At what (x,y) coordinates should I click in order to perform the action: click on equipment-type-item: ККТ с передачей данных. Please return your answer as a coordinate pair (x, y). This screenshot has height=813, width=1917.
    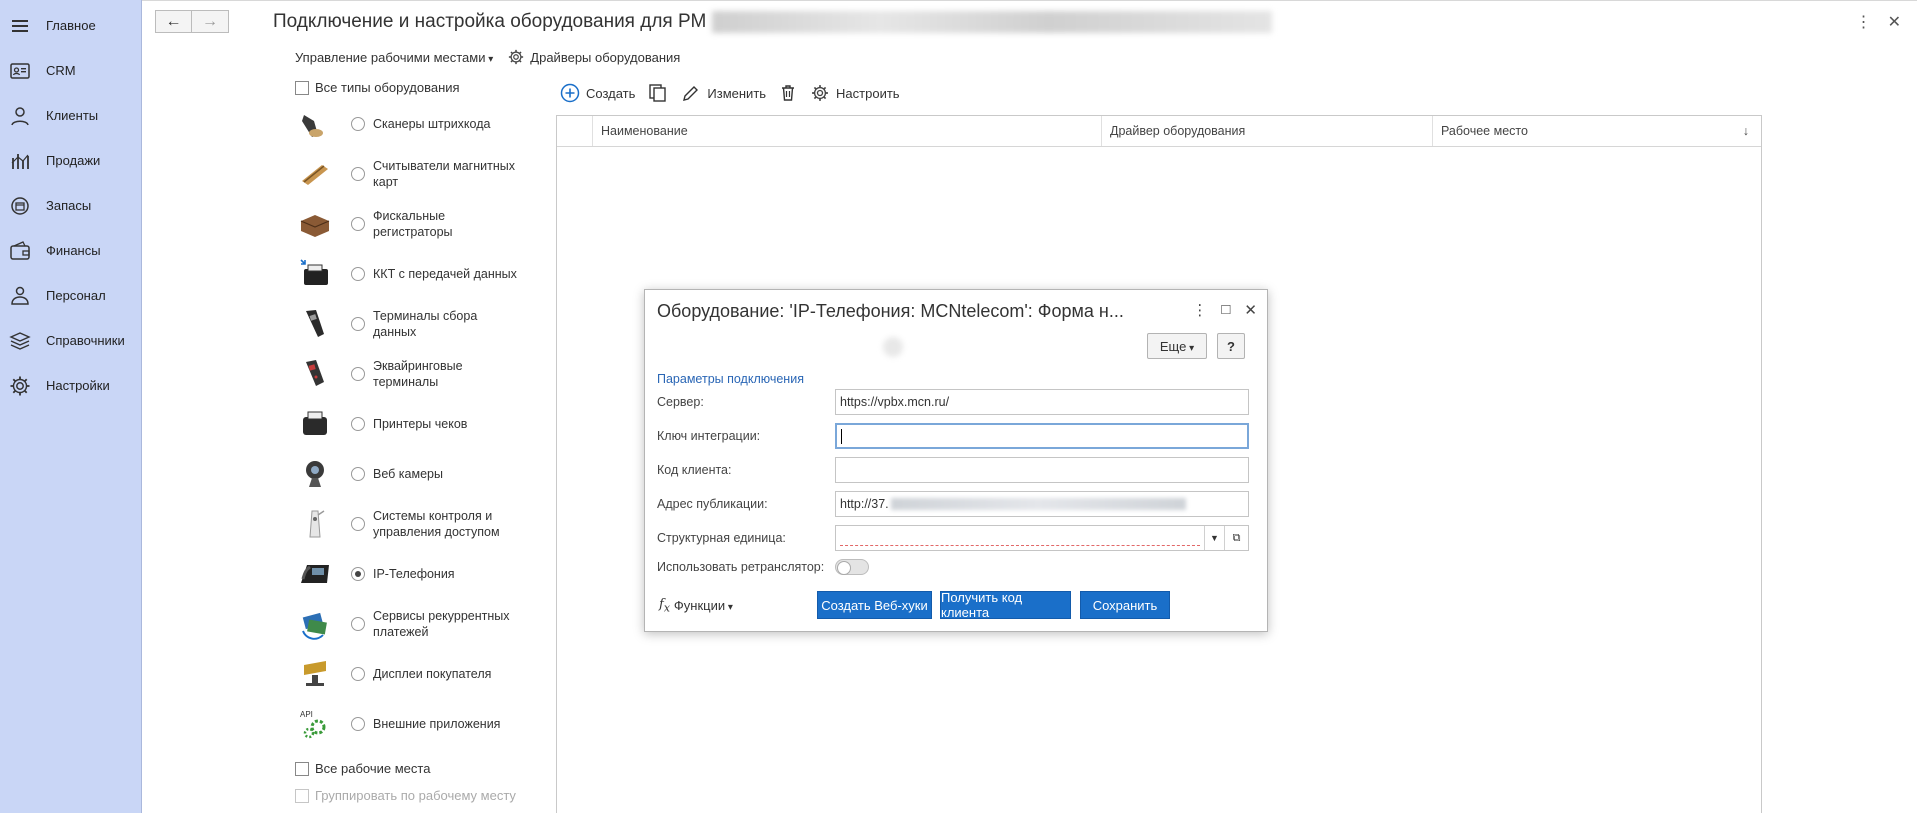
    Looking at the image, I should click on (415, 274).